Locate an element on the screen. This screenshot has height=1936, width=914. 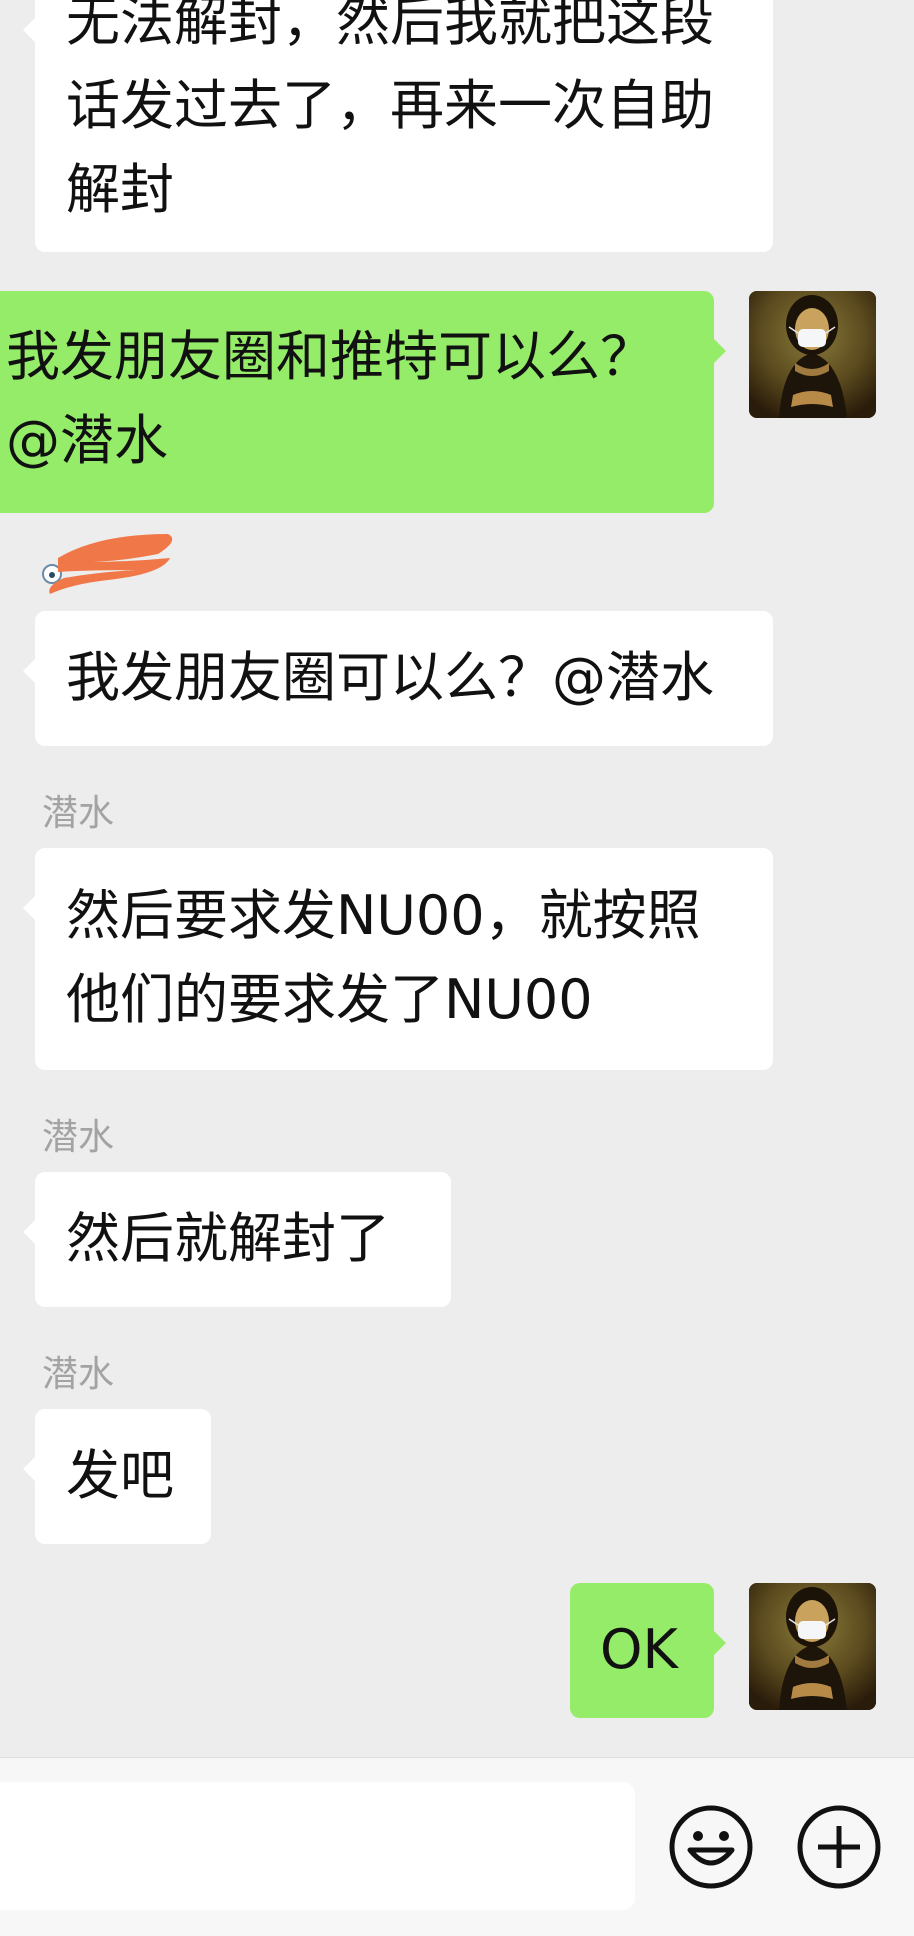
message-bubble-incoming: 我发朋友圈可以么？@潜水 is located at coordinates (398, 678).